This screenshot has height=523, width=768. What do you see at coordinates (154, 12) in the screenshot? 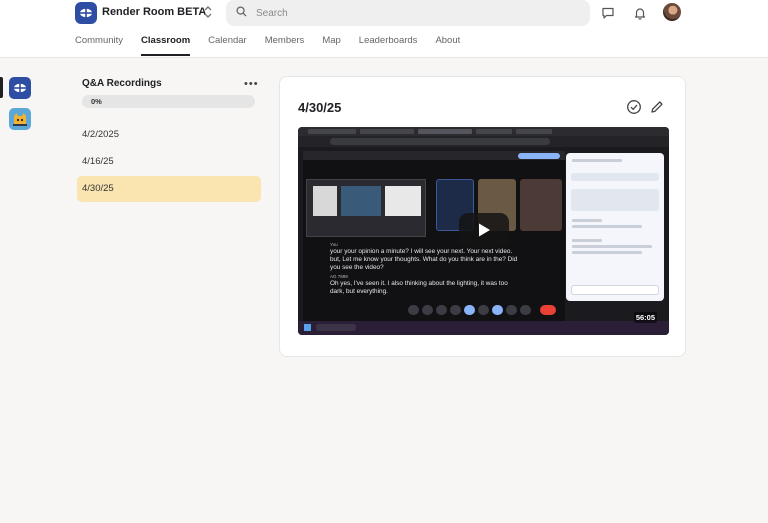
I see `app-title: Render Room BETA` at bounding box center [154, 12].